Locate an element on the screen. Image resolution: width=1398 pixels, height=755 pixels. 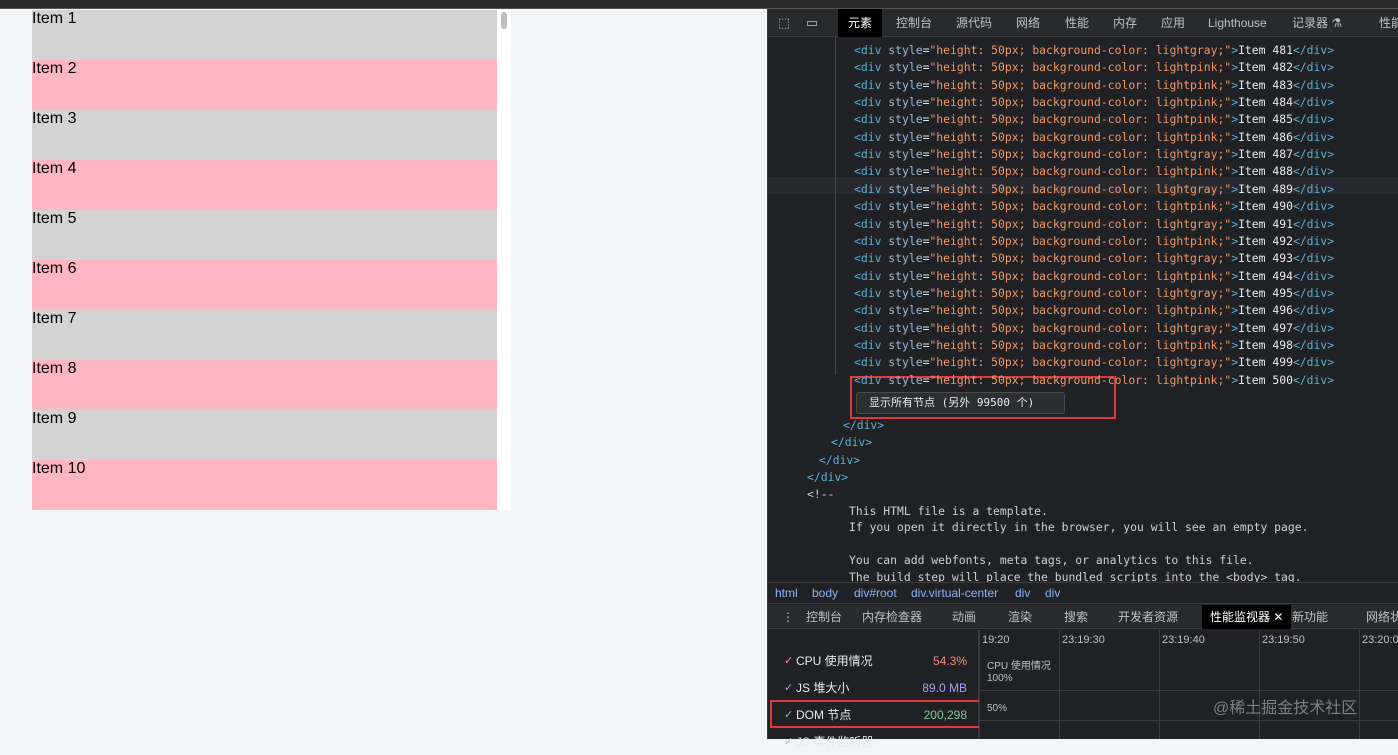
metric-label: JS 堆大小 is located at coordinates (823, 688).